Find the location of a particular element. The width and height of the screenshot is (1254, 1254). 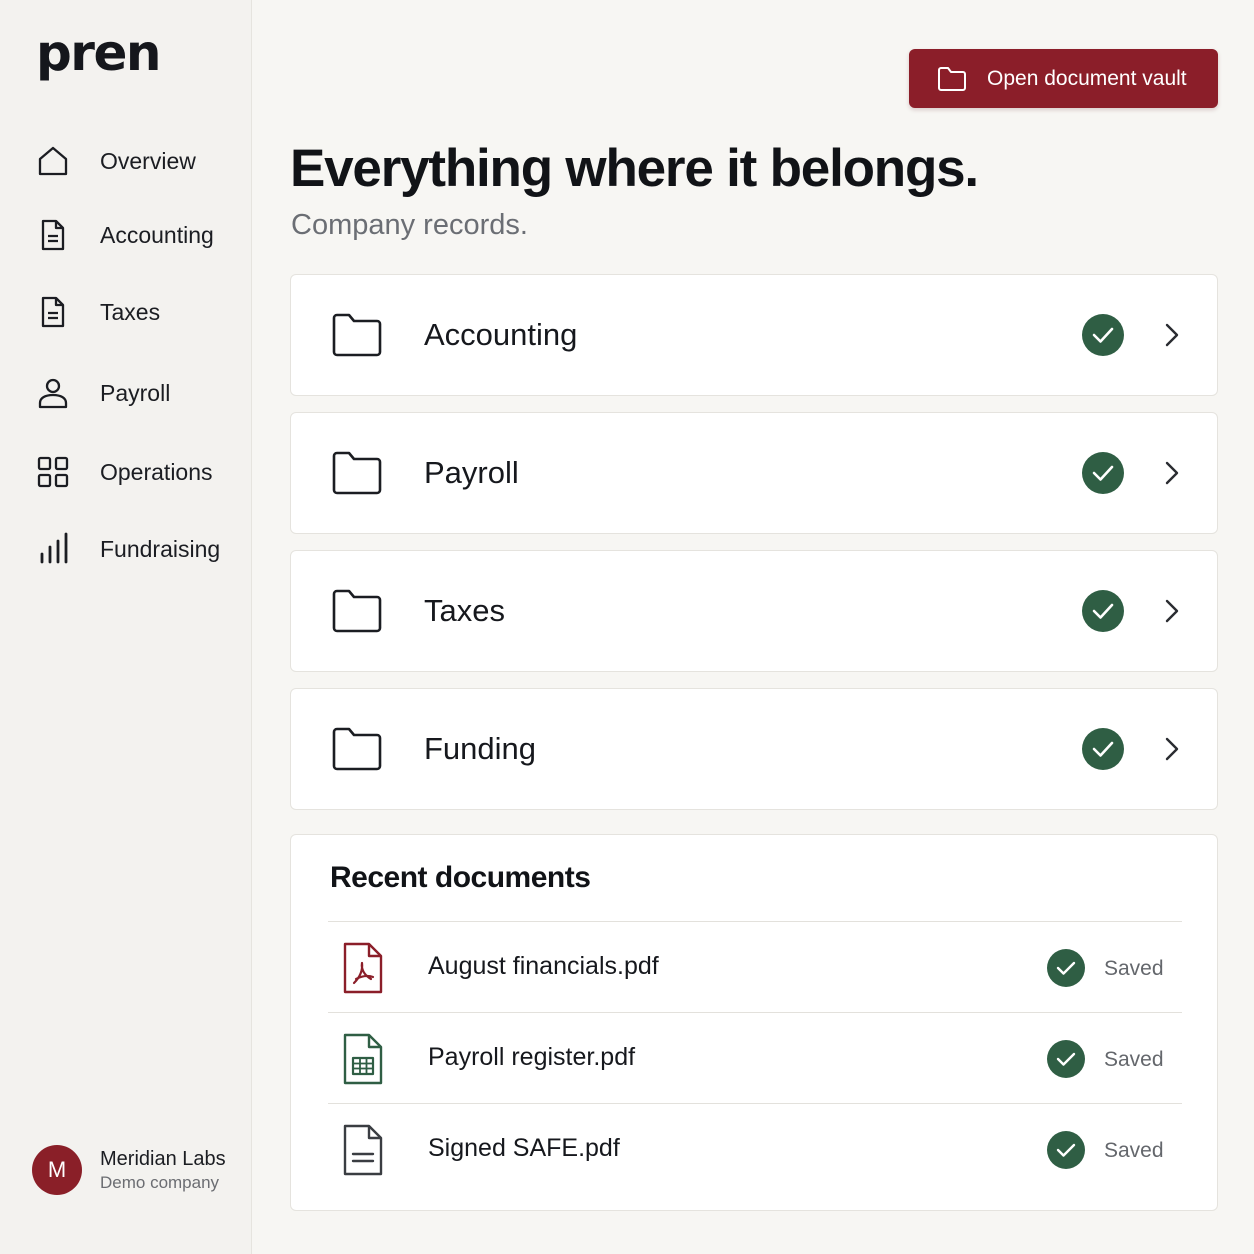

sidebar-item-fundraising: Fundraising is located at coordinates (126, 549).